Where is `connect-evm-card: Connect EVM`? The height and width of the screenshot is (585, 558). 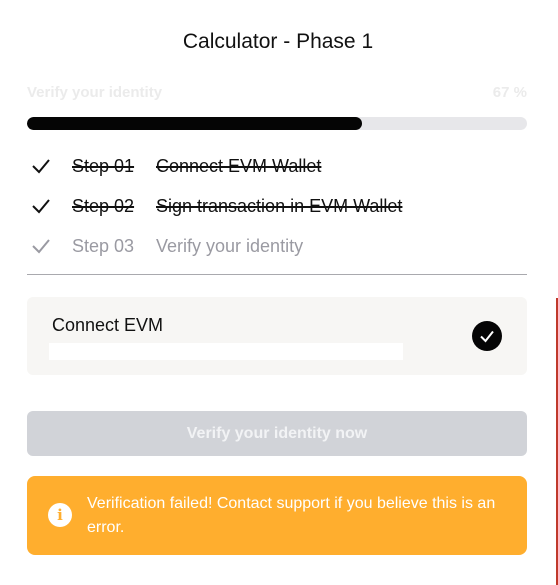 connect-evm-card: Connect EVM is located at coordinates (277, 336).